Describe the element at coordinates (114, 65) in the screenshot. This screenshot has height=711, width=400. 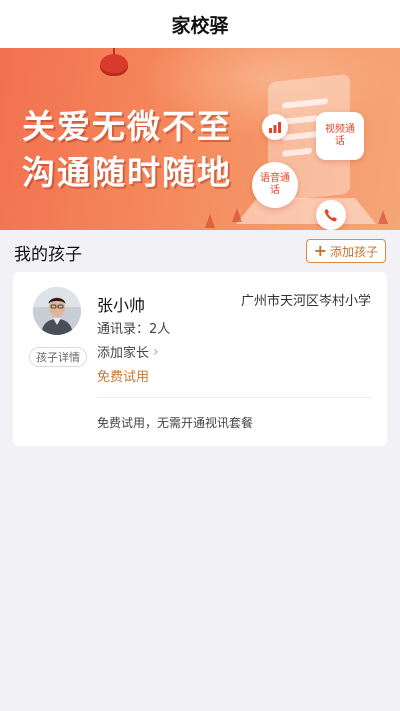
I see `lantern-icon` at that location.